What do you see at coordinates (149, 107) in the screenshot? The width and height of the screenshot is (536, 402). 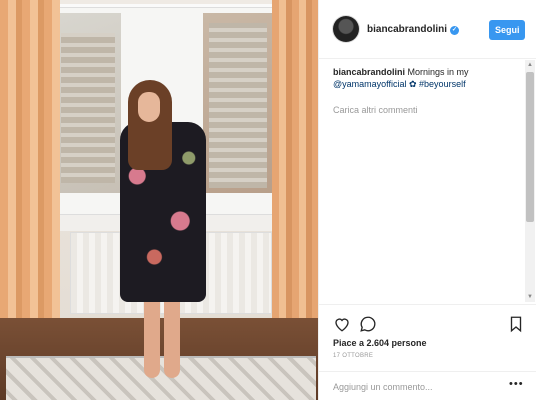 I see `person-face` at bounding box center [149, 107].